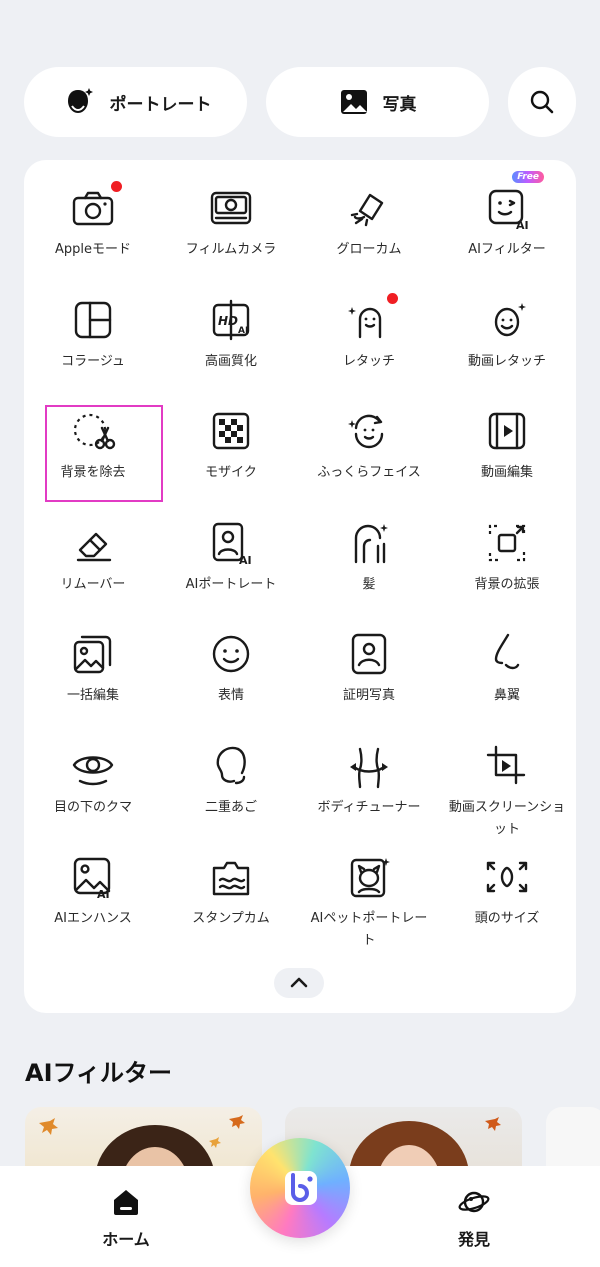  What do you see at coordinates (126, 1239) in the screenshot?
I see `nav-home-label: ホーム` at bounding box center [126, 1239].